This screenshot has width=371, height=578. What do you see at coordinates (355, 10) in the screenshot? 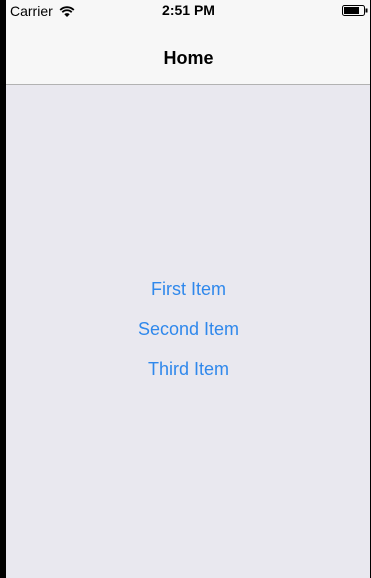
I see `battery-icon` at bounding box center [355, 10].